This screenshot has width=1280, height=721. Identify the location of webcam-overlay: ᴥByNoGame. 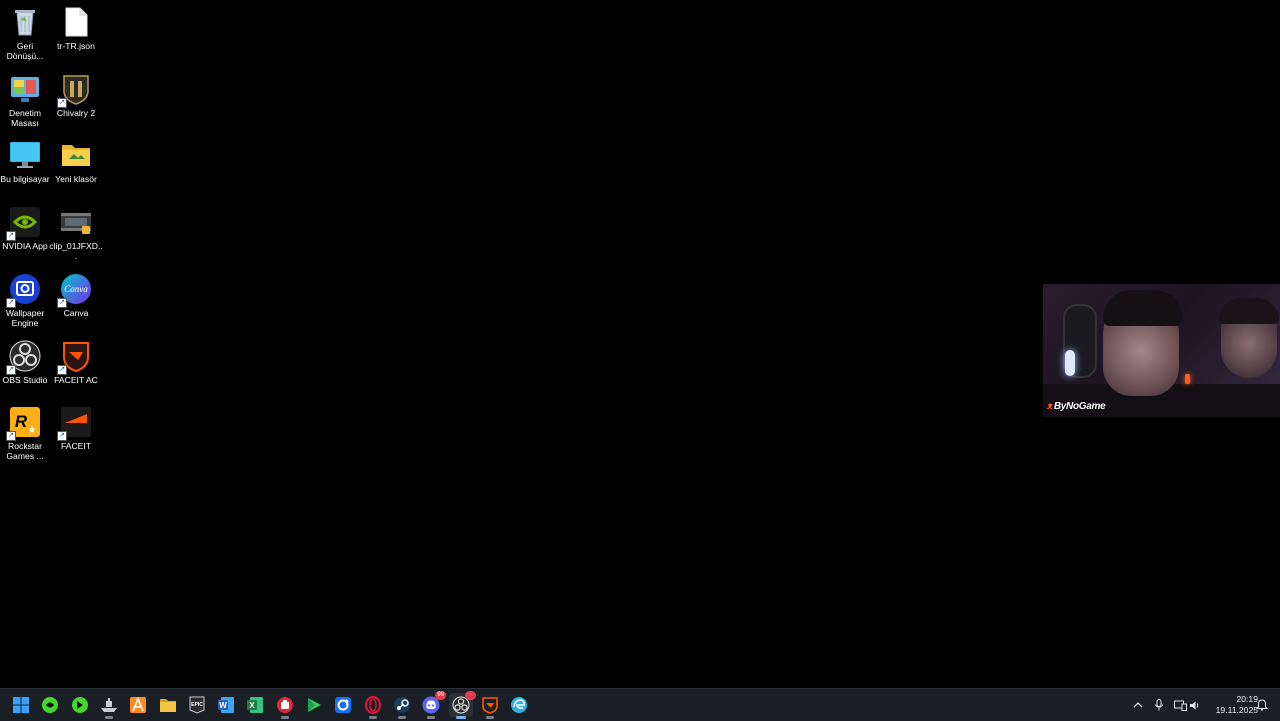
(1161, 350).